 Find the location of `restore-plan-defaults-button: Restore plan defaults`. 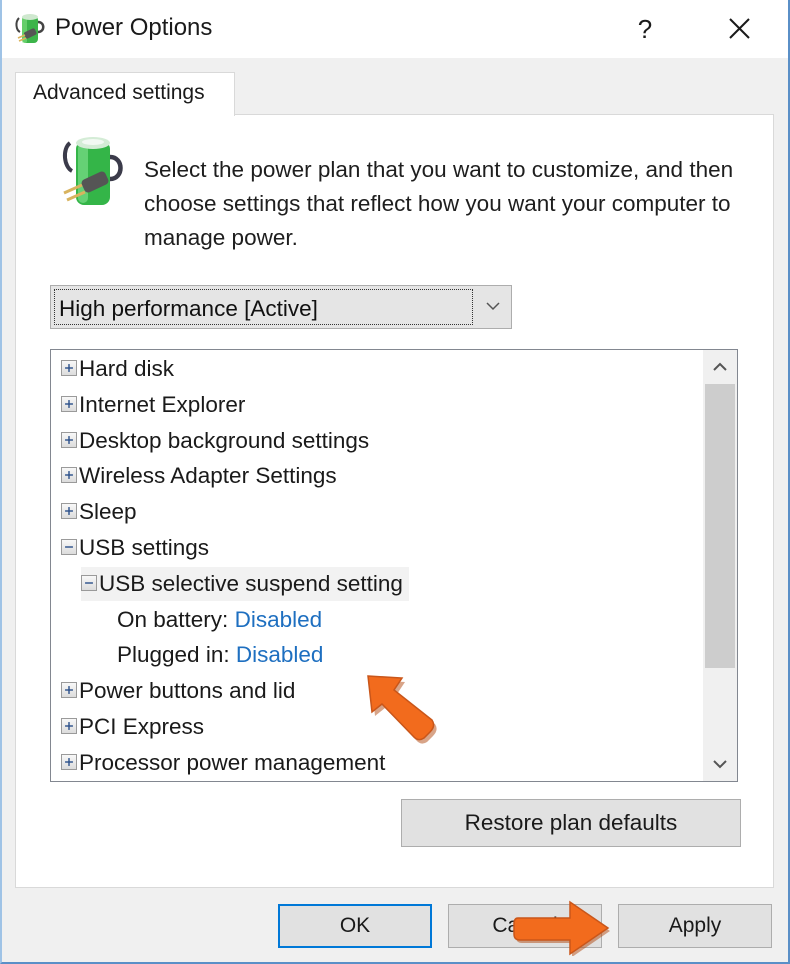

restore-plan-defaults-button: Restore plan defaults is located at coordinates (571, 823).